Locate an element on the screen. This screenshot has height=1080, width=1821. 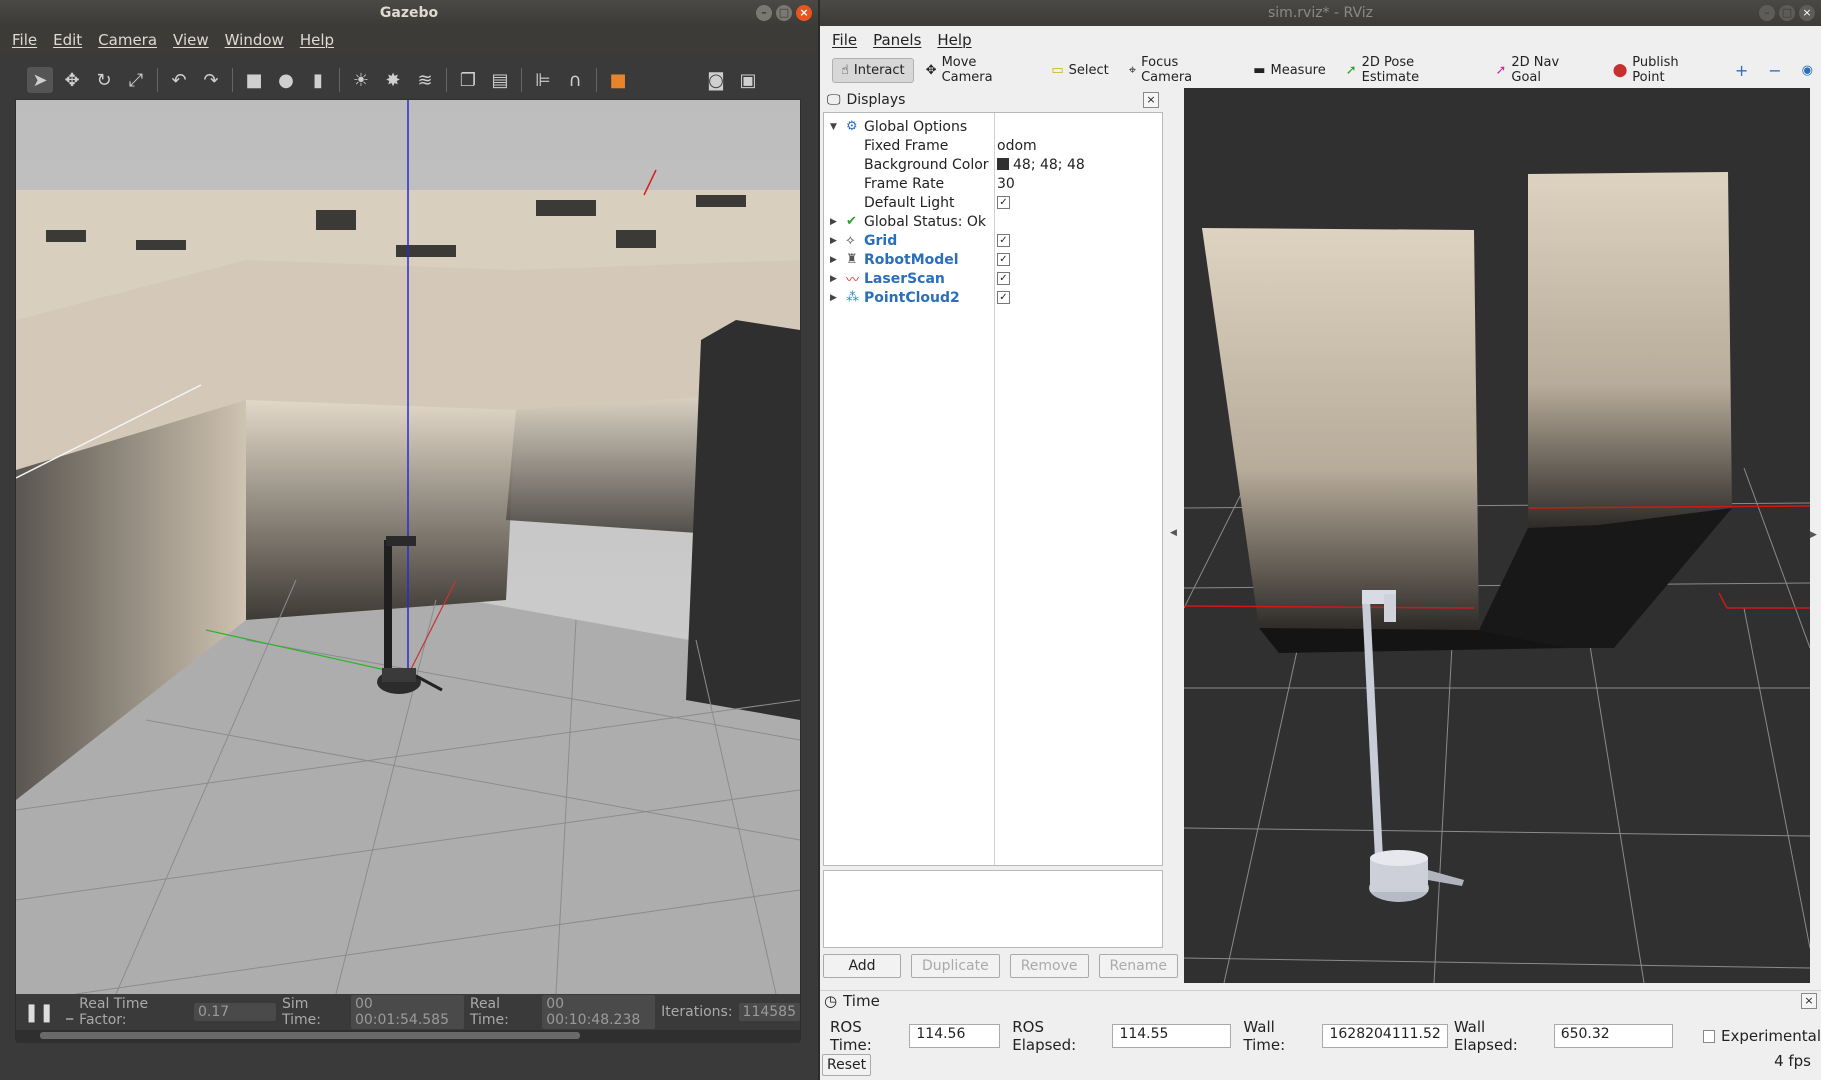
fixed-frame-value: odom is located at coordinates (1017, 146).